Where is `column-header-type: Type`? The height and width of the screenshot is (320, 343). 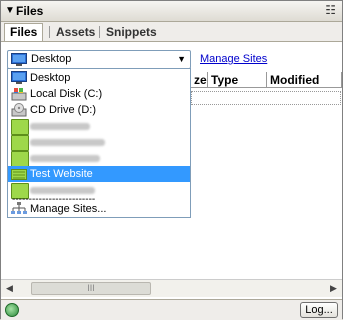 column-header-type: Type is located at coordinates (237, 80).